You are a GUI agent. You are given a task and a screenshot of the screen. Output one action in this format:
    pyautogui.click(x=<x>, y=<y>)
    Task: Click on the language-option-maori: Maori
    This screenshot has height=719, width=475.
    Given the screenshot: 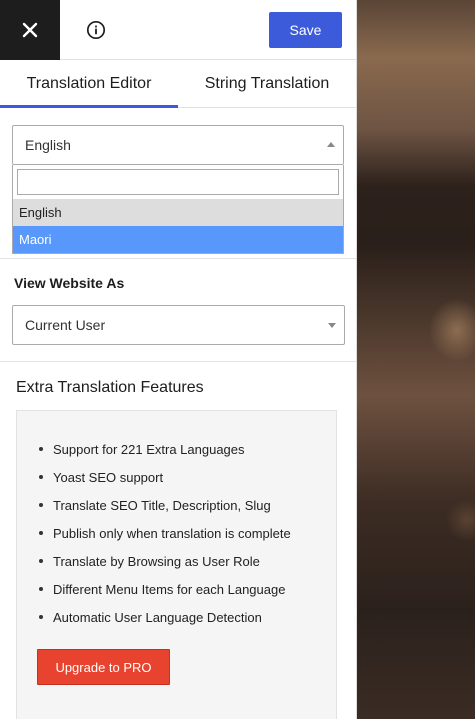 What is the action you would take?
    pyautogui.click(x=178, y=239)
    